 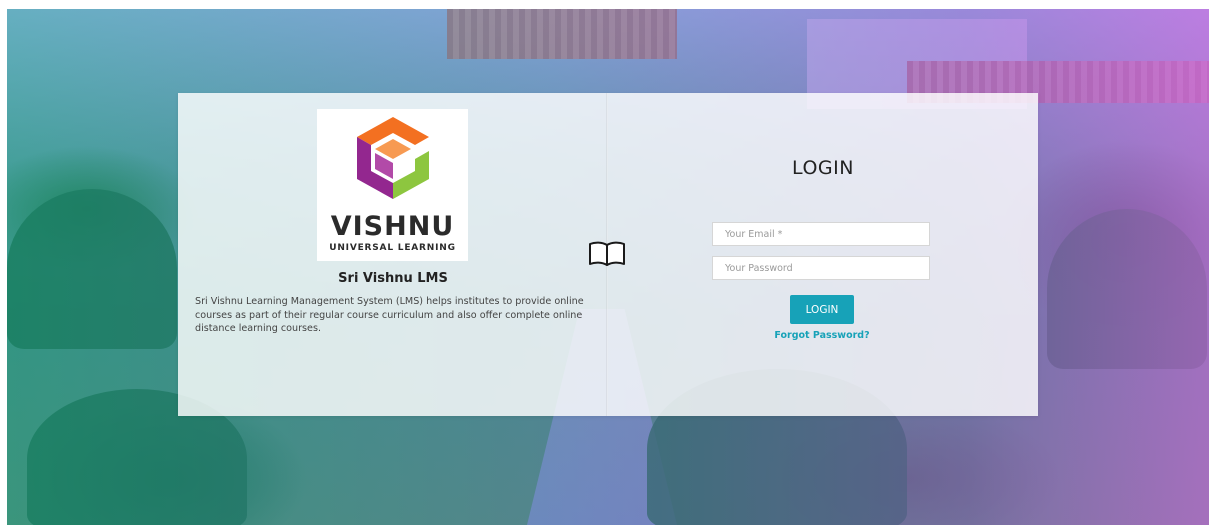 I want to click on brand-title: Sri Vishnu LMS, so click(x=393, y=278).